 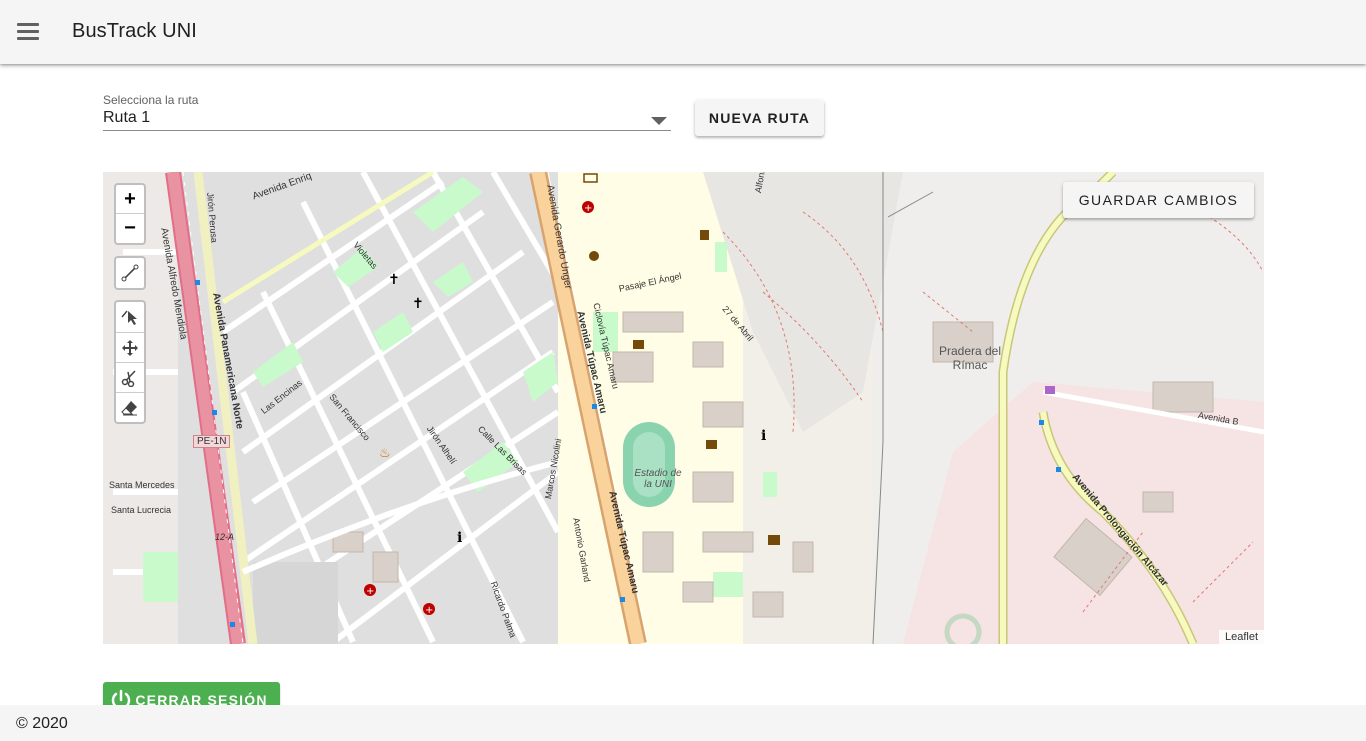 What do you see at coordinates (130, 228) in the screenshot?
I see `zoom-out-button: −` at bounding box center [130, 228].